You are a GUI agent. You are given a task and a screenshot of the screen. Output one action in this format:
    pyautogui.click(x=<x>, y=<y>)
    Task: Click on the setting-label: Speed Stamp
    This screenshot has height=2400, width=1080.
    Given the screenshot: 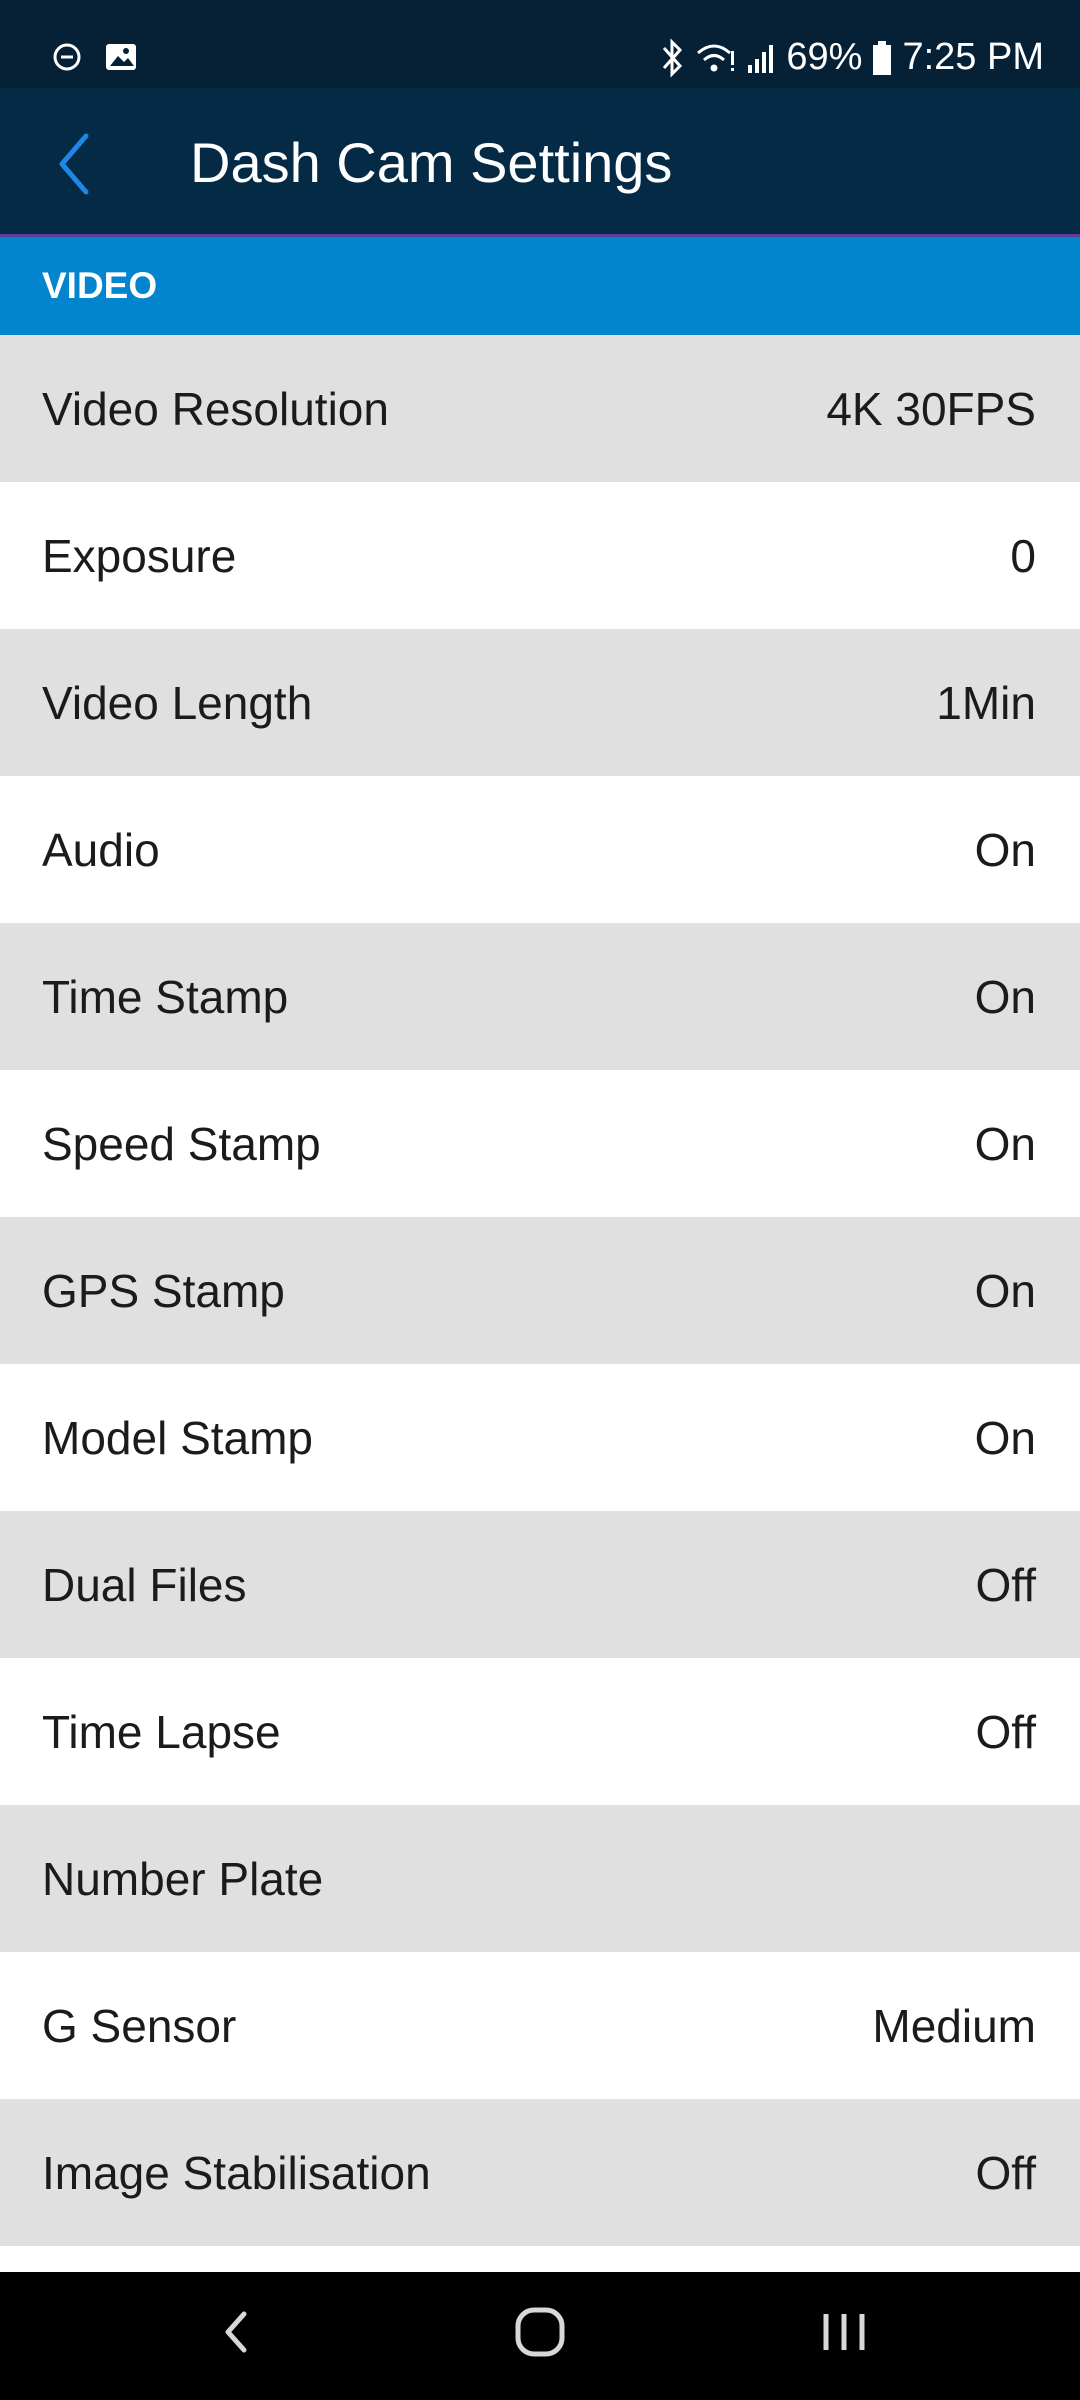 What is the action you would take?
    pyautogui.click(x=181, y=1143)
    